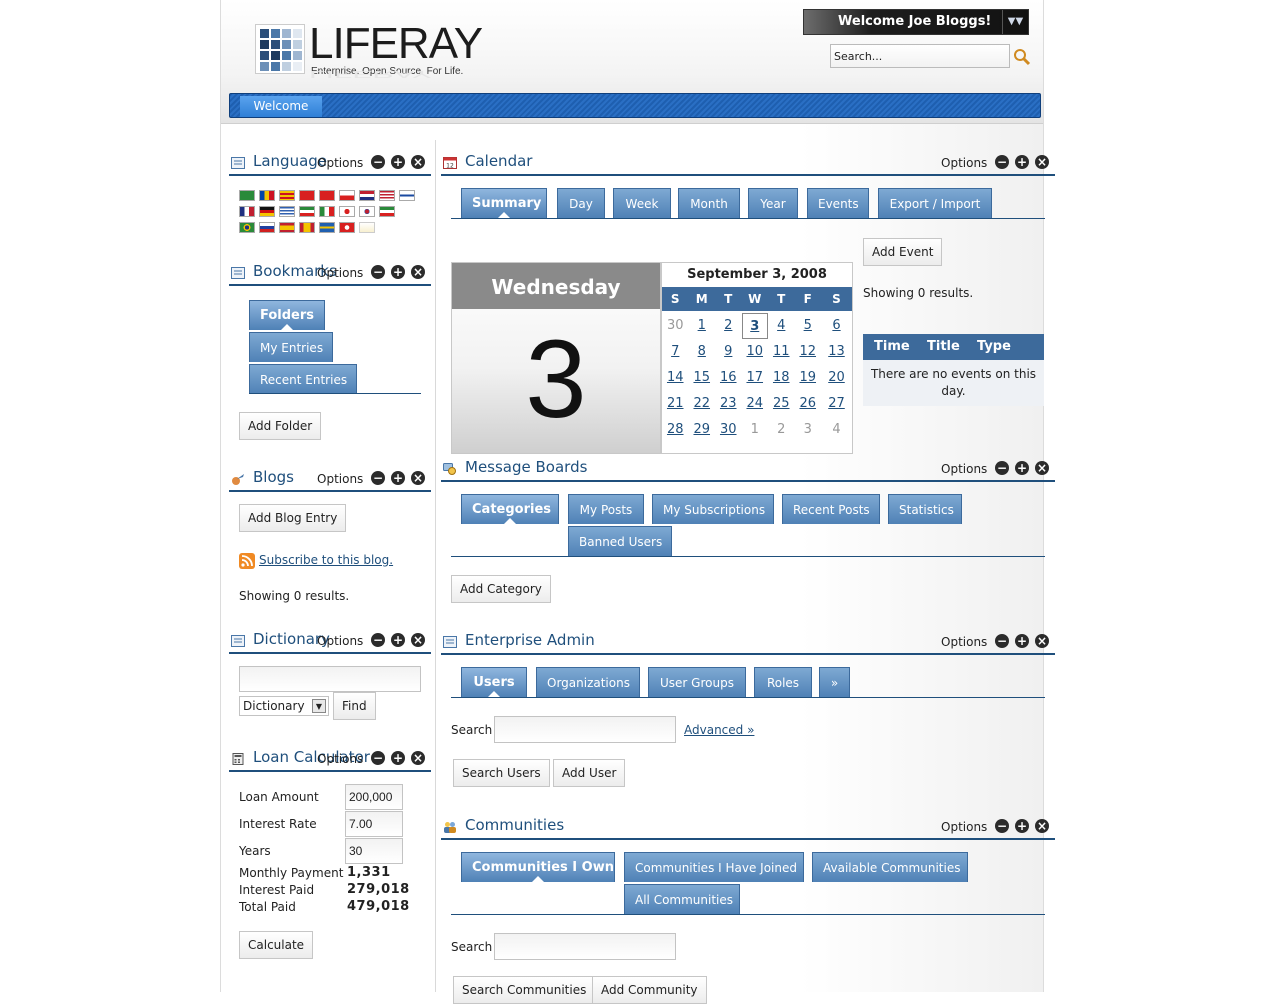  What do you see at coordinates (374, 797) in the screenshot?
I see `loan-amount-input` at bounding box center [374, 797].